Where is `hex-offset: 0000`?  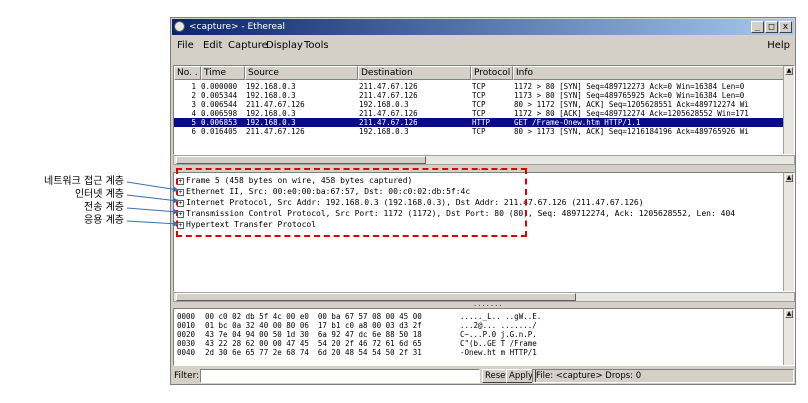
hex-offset: 0000 is located at coordinates (186, 316).